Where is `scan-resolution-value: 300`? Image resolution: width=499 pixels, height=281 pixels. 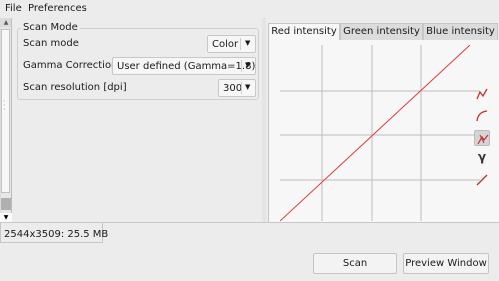 scan-resolution-value: 300 is located at coordinates (233, 88).